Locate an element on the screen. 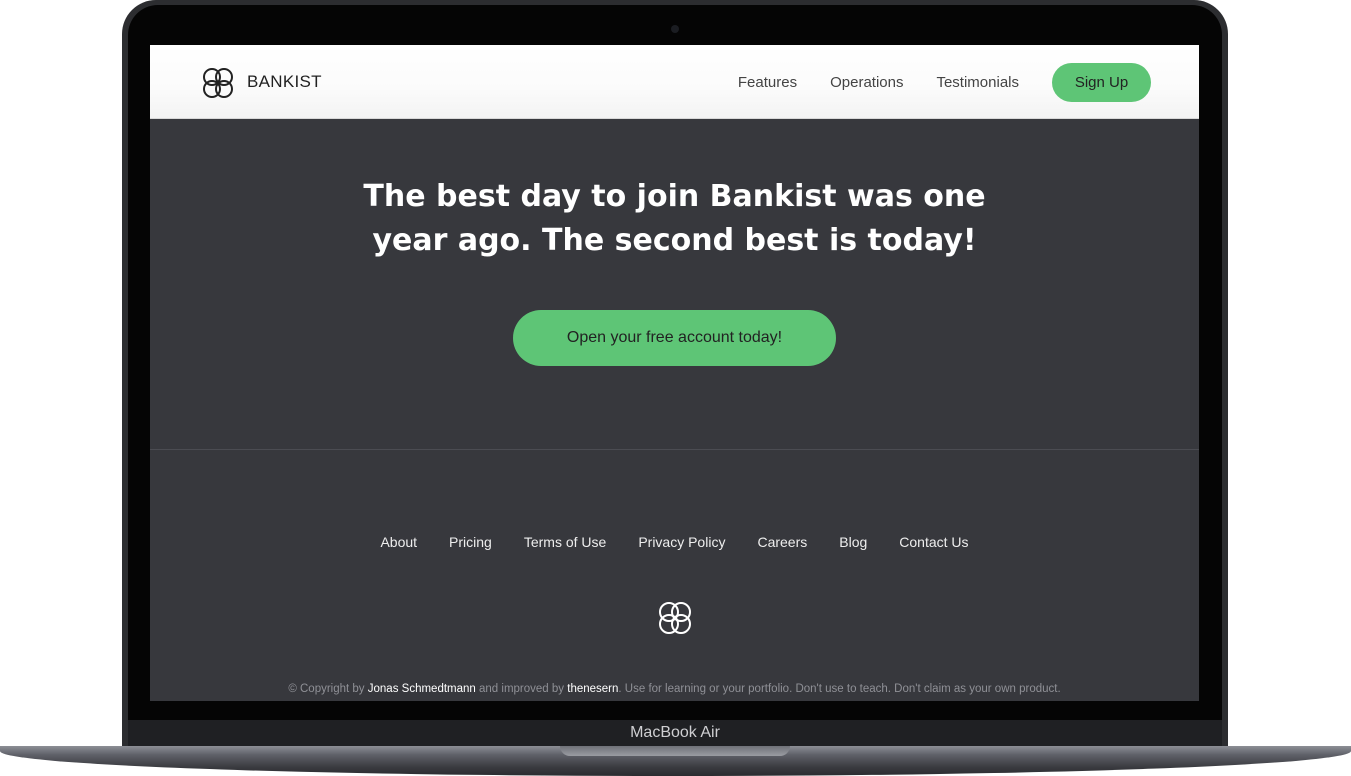  improver-link: thenesern is located at coordinates (592, 689).